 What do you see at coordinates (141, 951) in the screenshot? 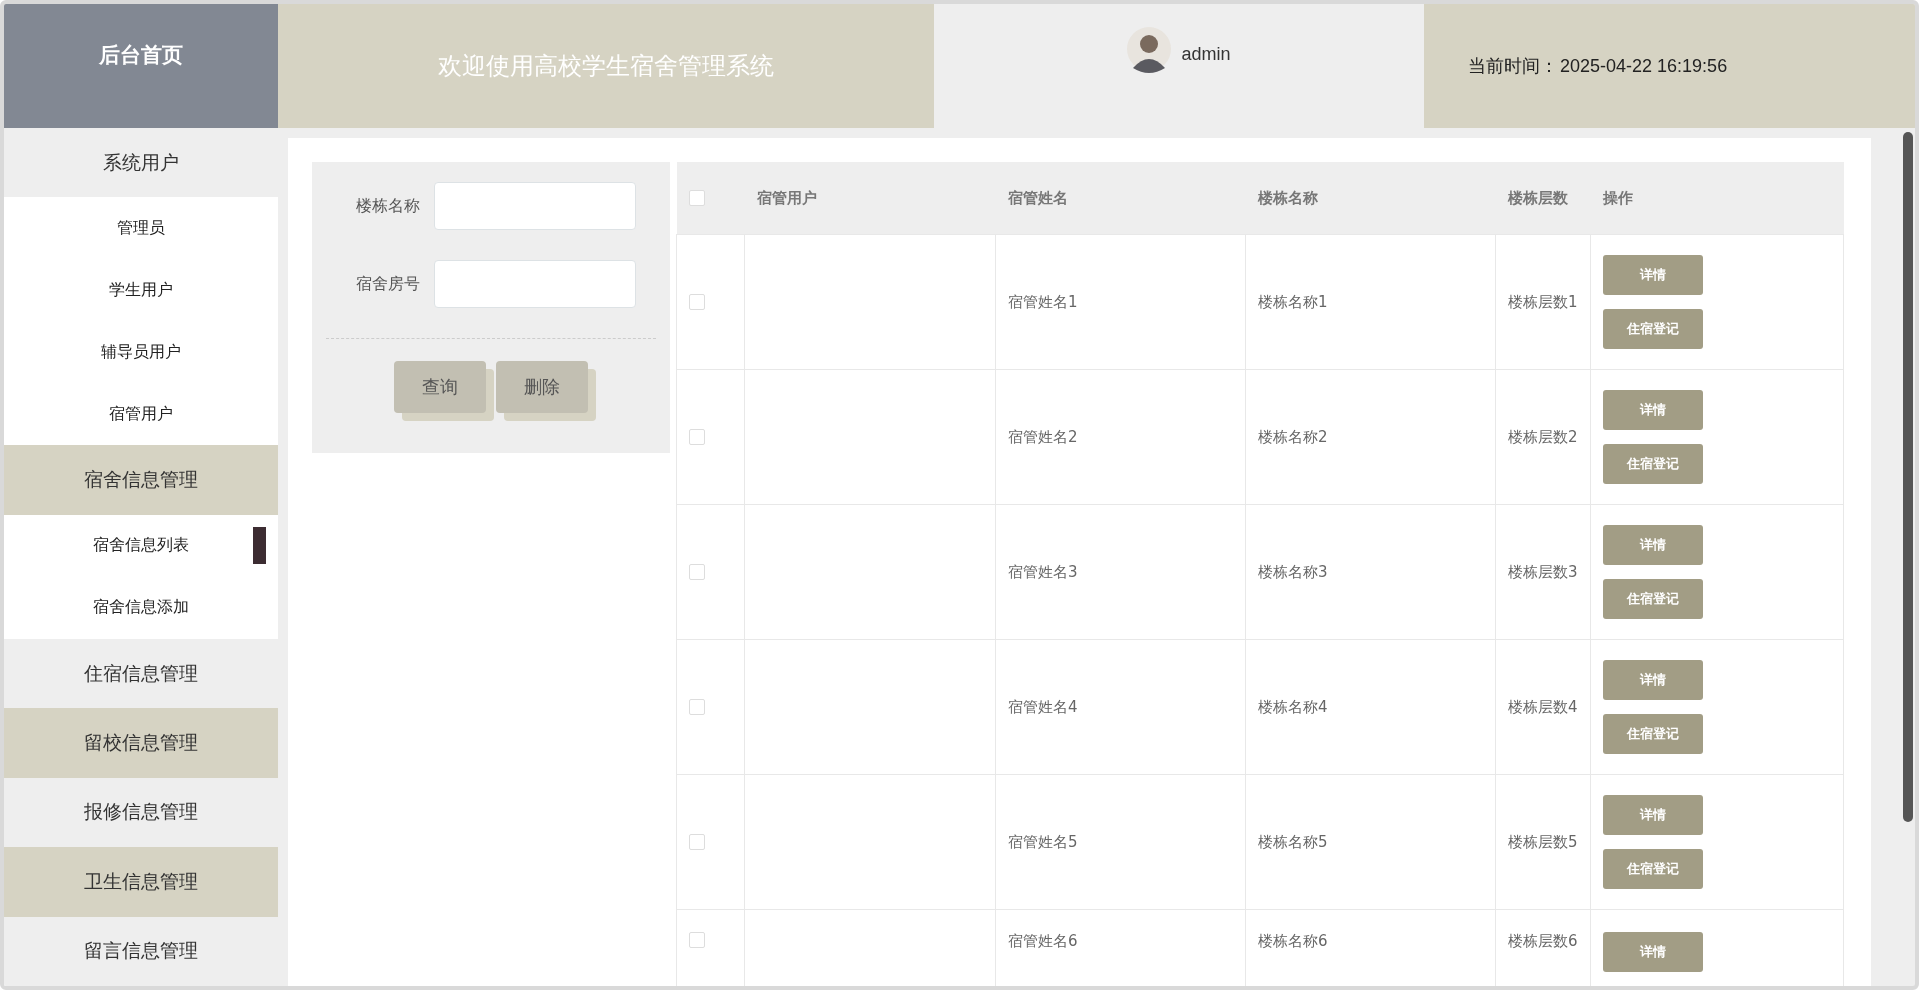
I see `sidebar-group: 留言信息管理` at bounding box center [141, 951].